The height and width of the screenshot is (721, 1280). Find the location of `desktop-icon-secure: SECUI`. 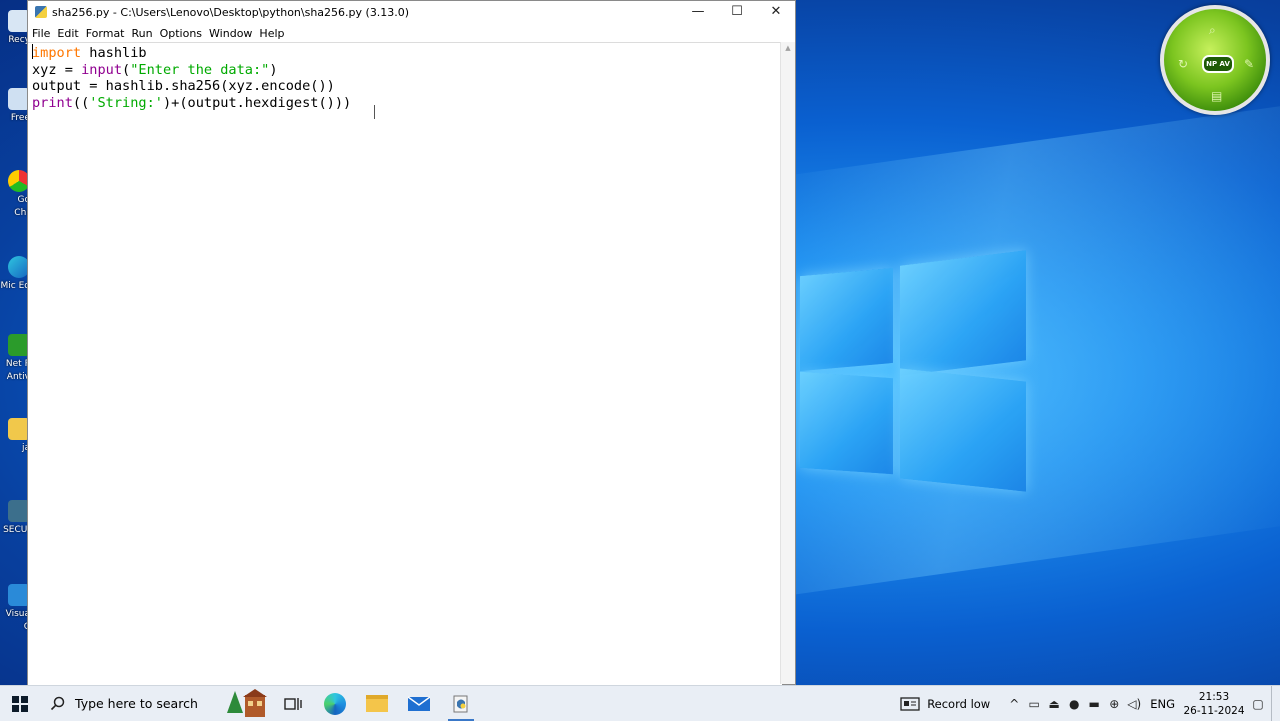

desktop-icon-secure: SECUI is located at coordinates (15, 518).